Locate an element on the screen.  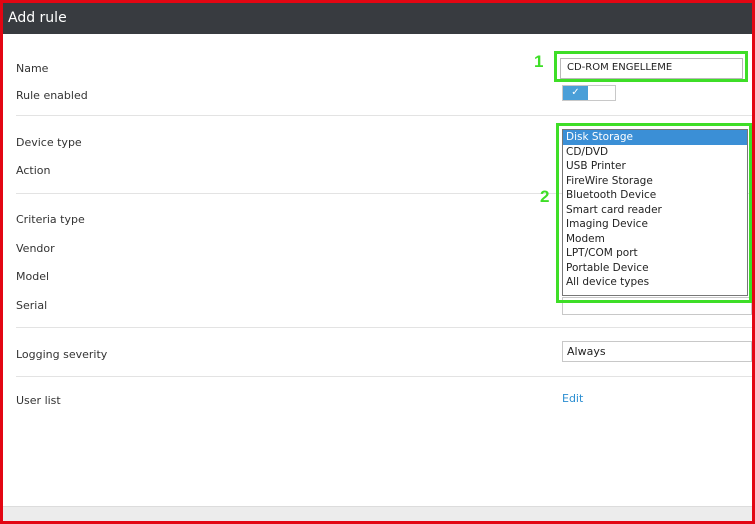
dialog-footer is located at coordinates (377, 513).